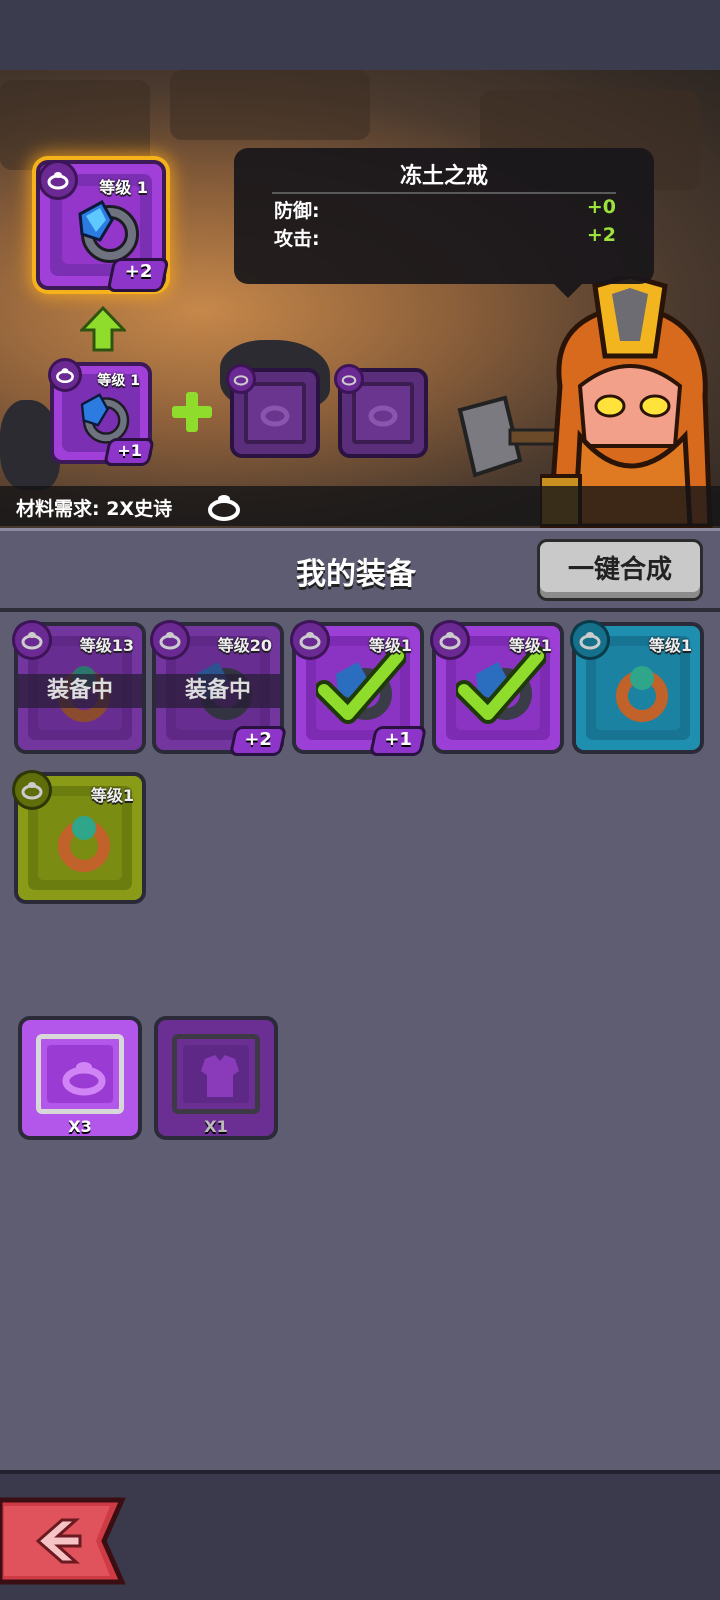  What do you see at coordinates (360, 35) in the screenshot?
I see `status-area` at bounding box center [360, 35].